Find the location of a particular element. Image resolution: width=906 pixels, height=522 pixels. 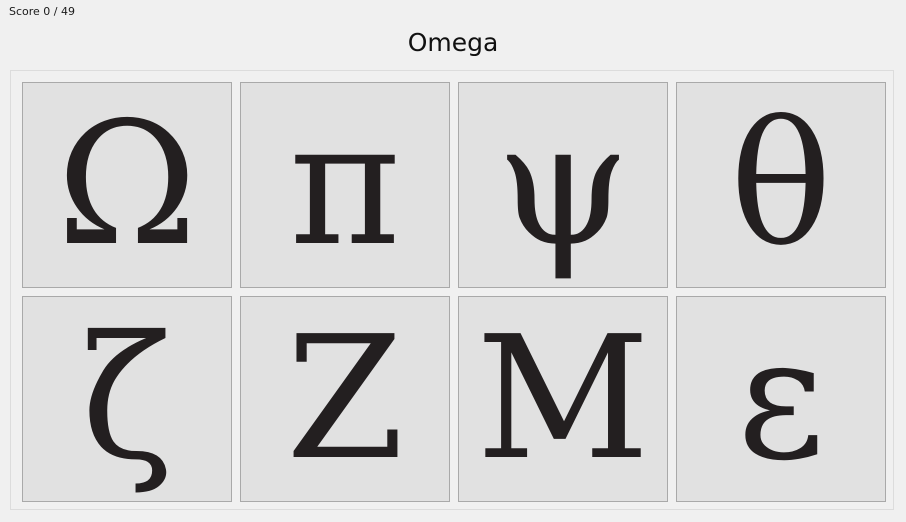

zeta-glyph-icon: ζ is located at coordinates (127, 399).